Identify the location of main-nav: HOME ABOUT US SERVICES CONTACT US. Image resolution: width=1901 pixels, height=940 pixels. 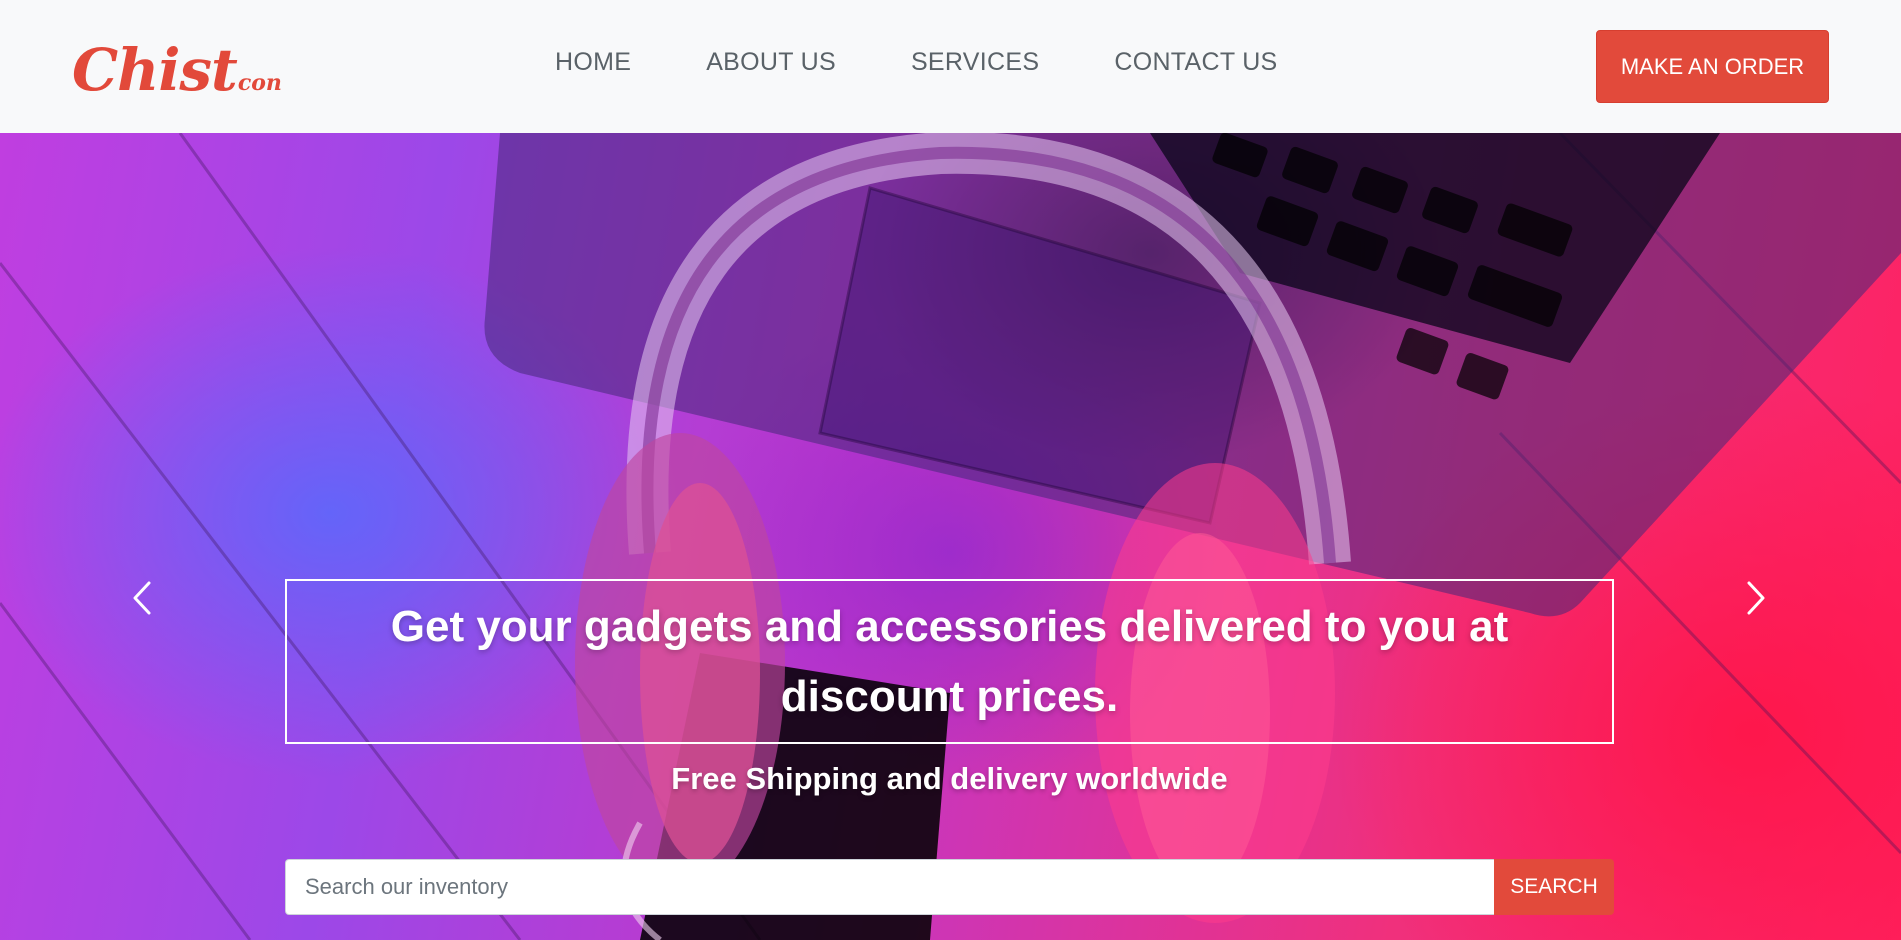
(916, 62).